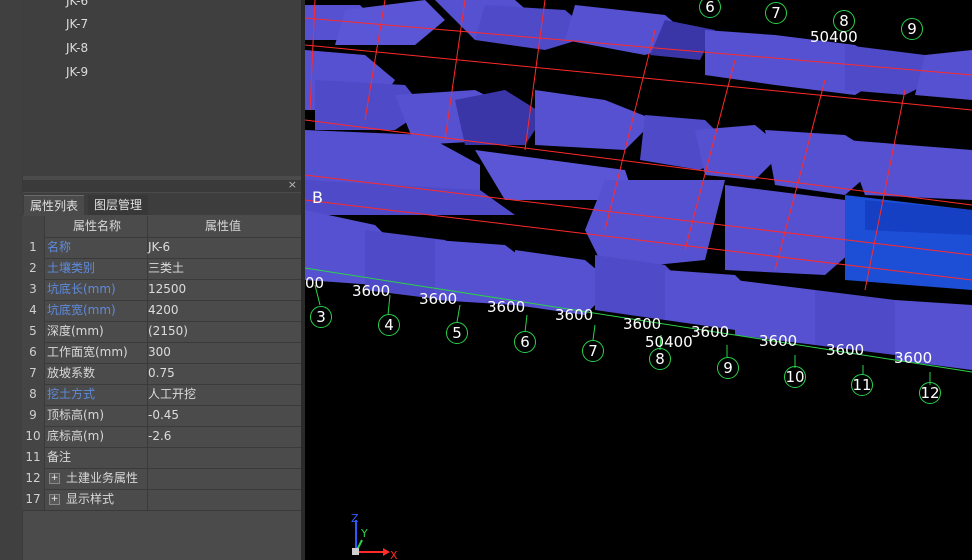 The width and height of the screenshot is (972, 560). What do you see at coordinates (223, 373) in the screenshot?
I see `property-value: 0.75` at bounding box center [223, 373].